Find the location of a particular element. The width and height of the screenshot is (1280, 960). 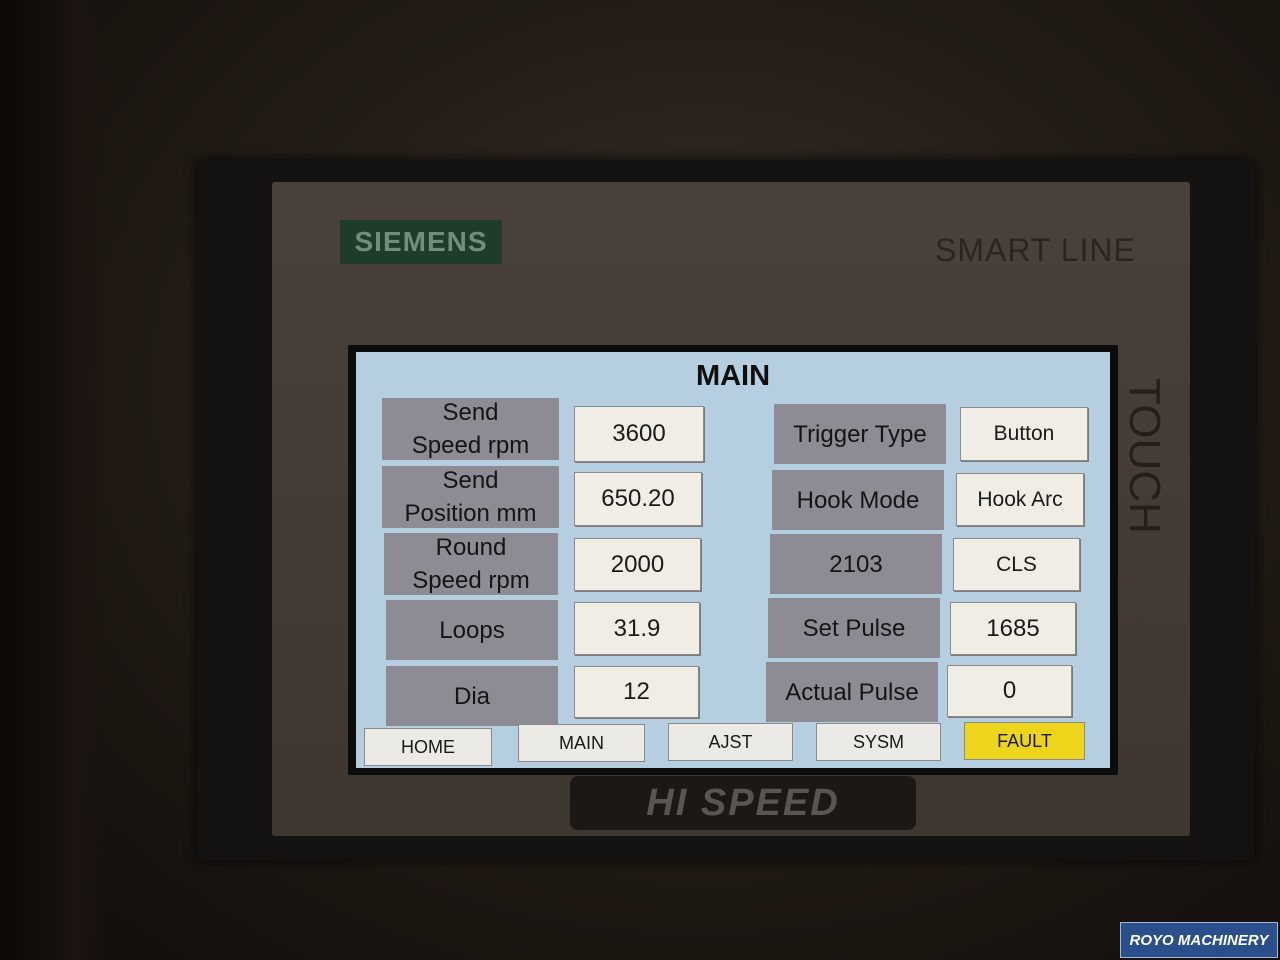

touch-label: TOUCH is located at coordinates (1144, 456).